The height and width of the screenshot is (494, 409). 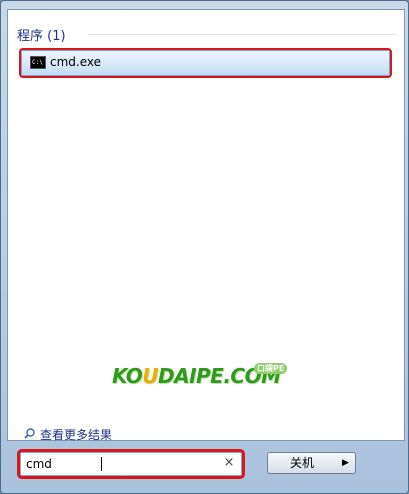 I want to click on cmd-icon: C:\, so click(x=38, y=62).